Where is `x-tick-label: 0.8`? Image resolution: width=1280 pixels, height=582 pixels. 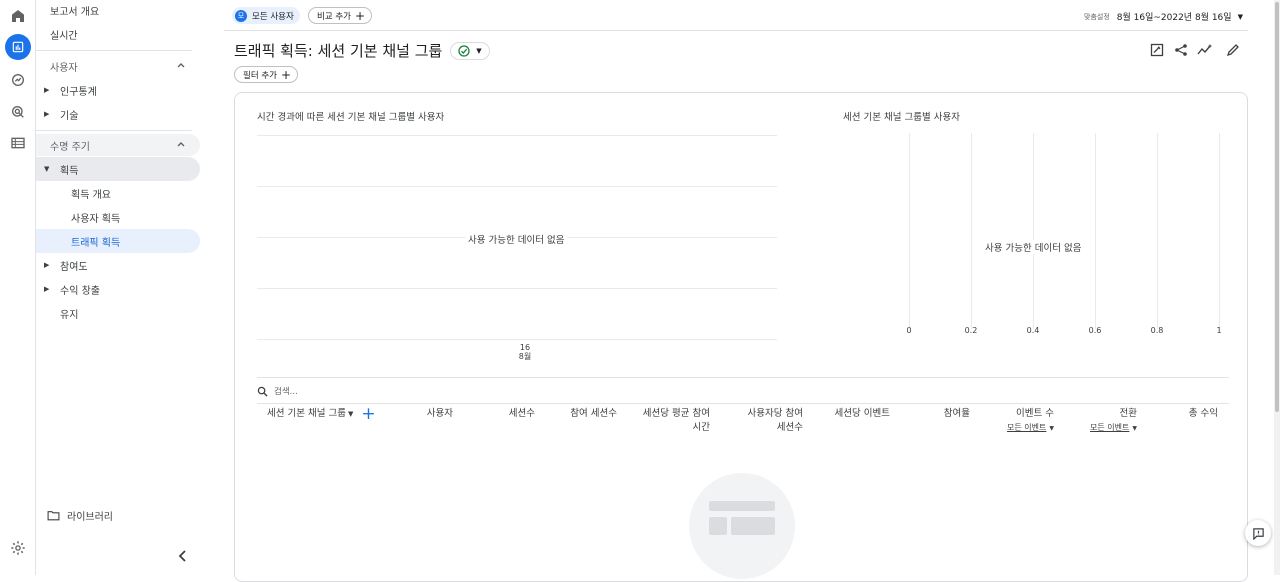
x-tick-label: 0.8 is located at coordinates (1157, 330).